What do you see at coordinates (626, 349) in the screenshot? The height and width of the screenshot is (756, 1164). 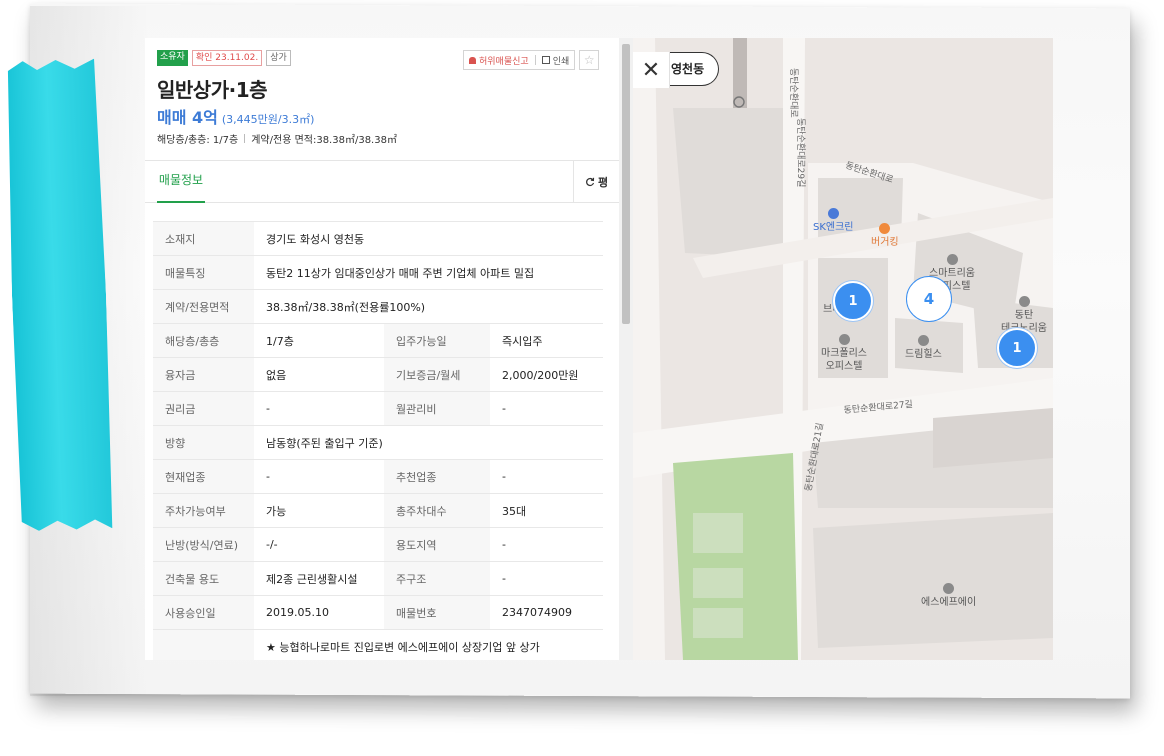 I see `scrollbar` at bounding box center [626, 349].